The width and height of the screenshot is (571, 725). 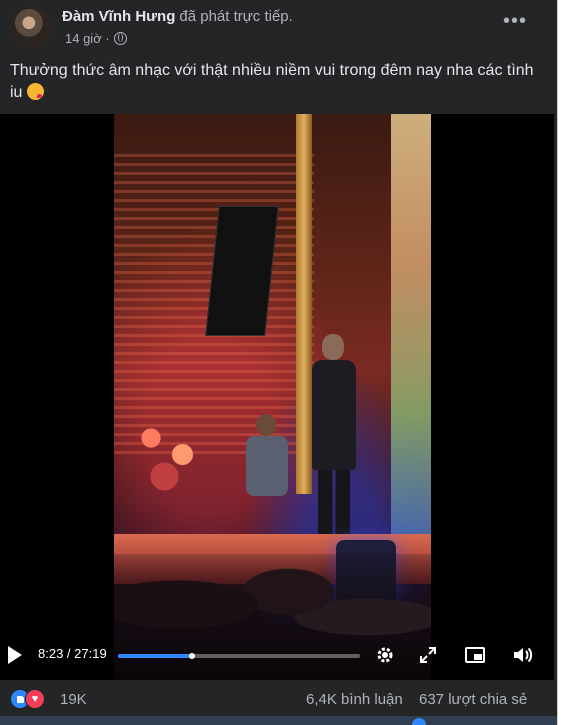 What do you see at coordinates (31, 27) in the screenshot?
I see `author-avatar` at bounding box center [31, 27].